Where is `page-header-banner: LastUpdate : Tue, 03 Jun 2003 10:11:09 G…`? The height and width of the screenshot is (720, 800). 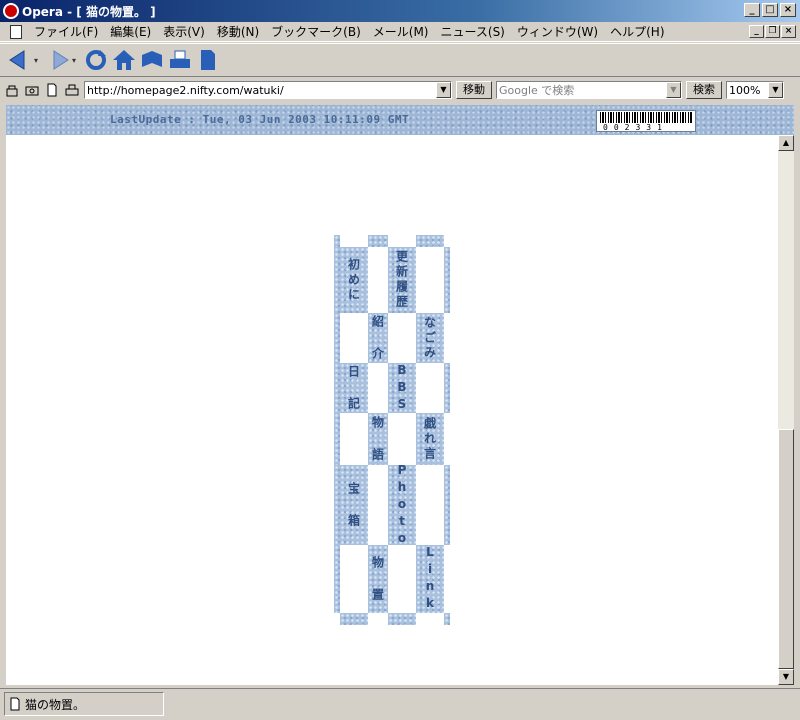
page-header-banner: LastUpdate : Tue, 03 Jun 2003 10:11:09 G… is located at coordinates (400, 120).